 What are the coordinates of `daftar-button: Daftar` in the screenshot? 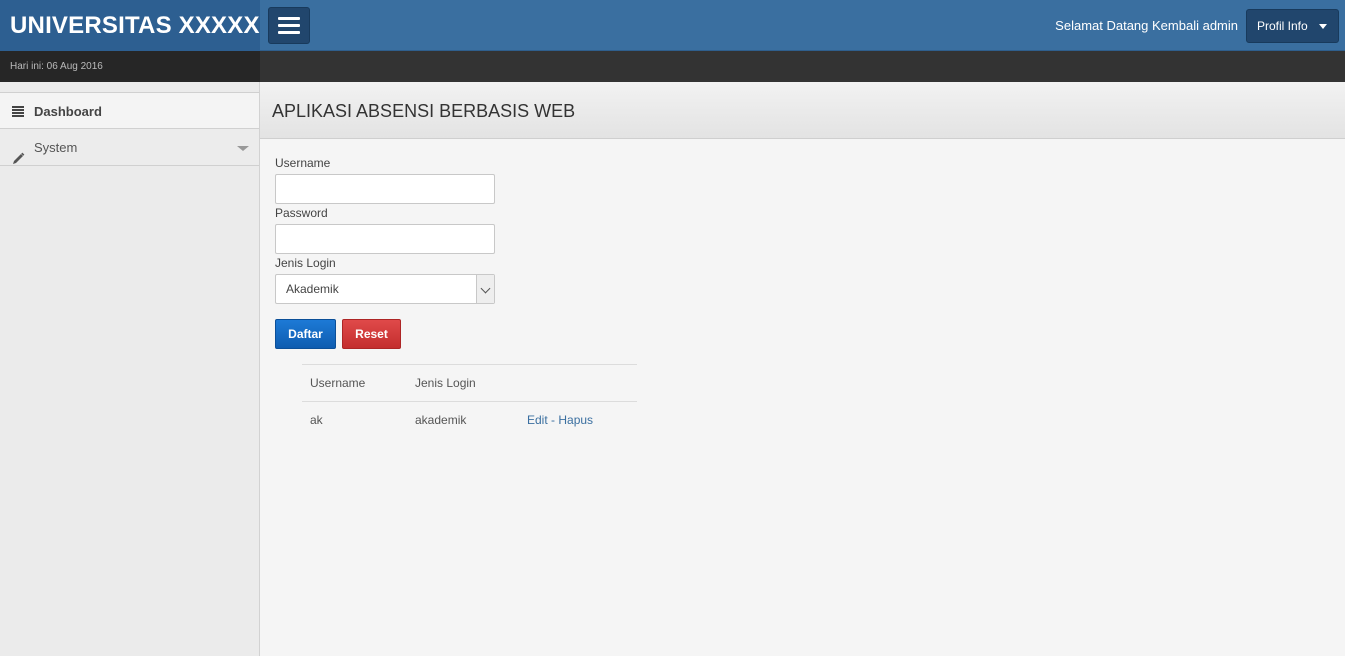 It's located at (305, 334).